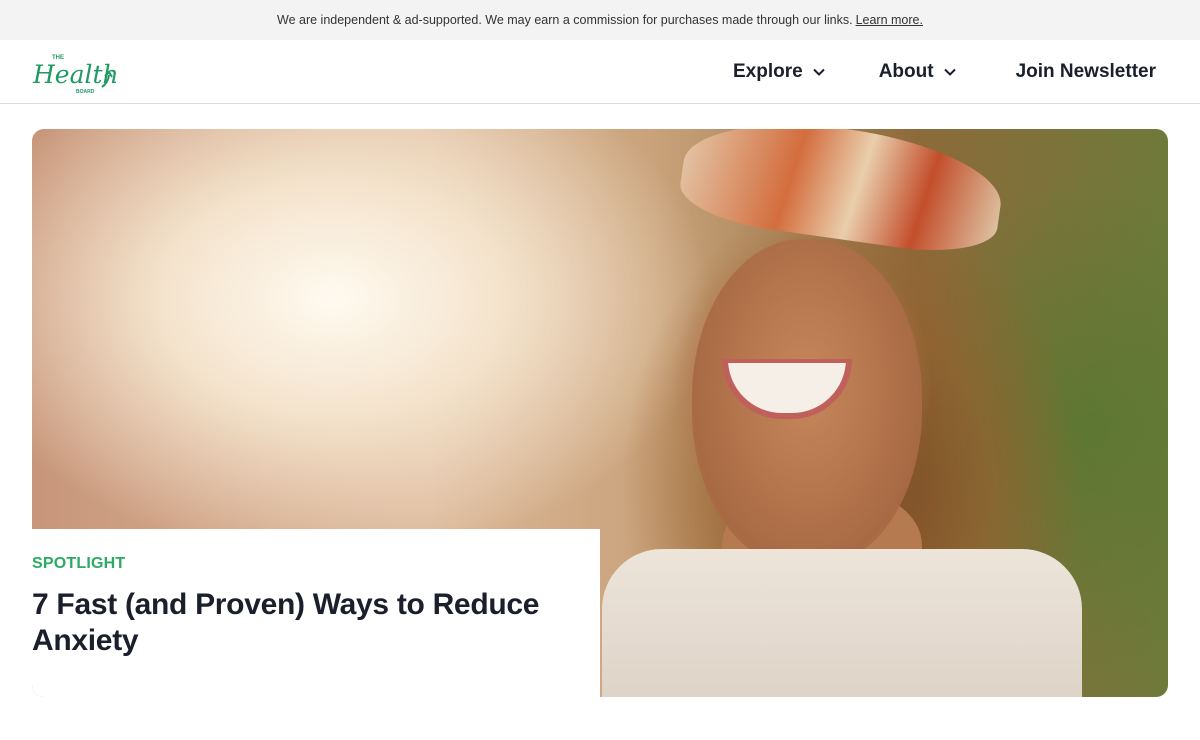  I want to click on site-logo: THE Health BOARD, so click(77, 72).